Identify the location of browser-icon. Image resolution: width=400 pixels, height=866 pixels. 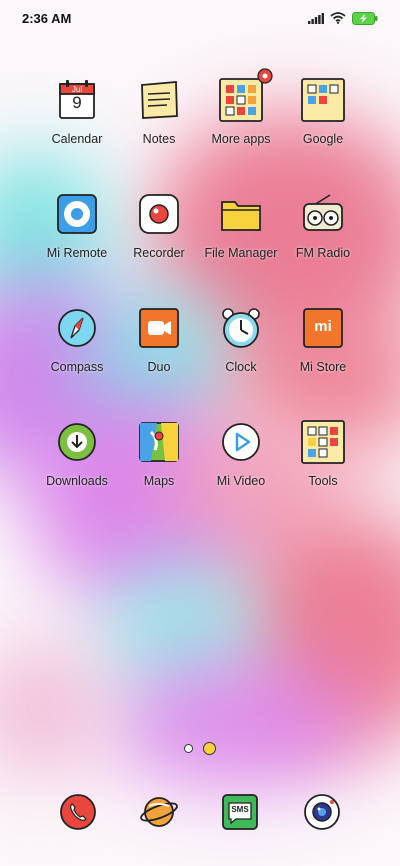
(159, 812).